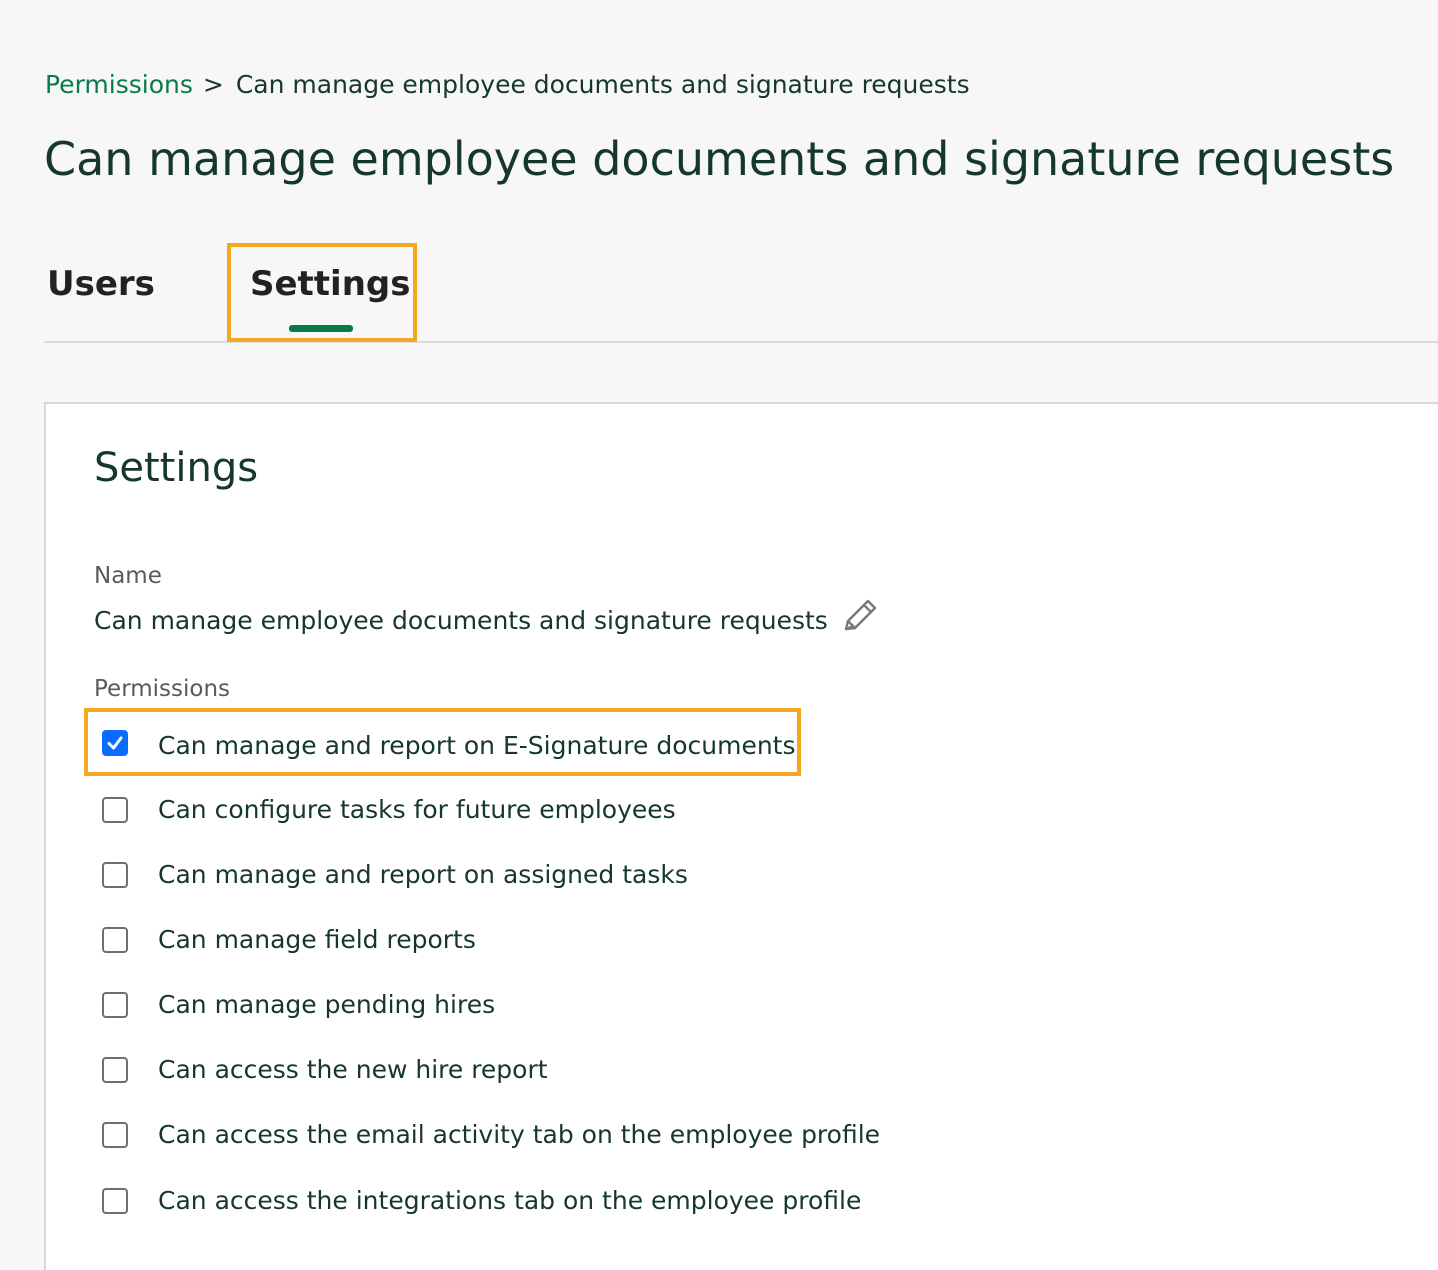  What do you see at coordinates (115, 875) in the screenshot?
I see `permission-checkbox-assigned-tasks` at bounding box center [115, 875].